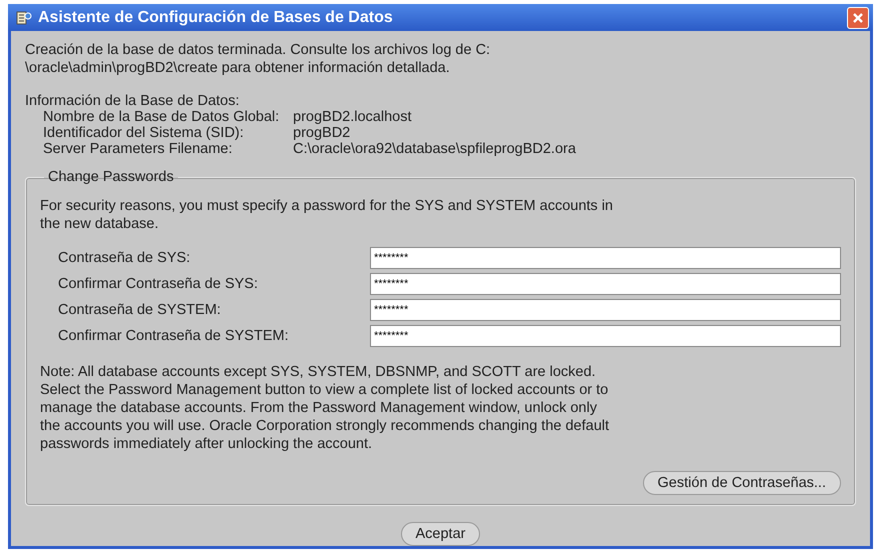  Describe the element at coordinates (321, 133) in the screenshot. I see `info-value: progBD2` at that location.